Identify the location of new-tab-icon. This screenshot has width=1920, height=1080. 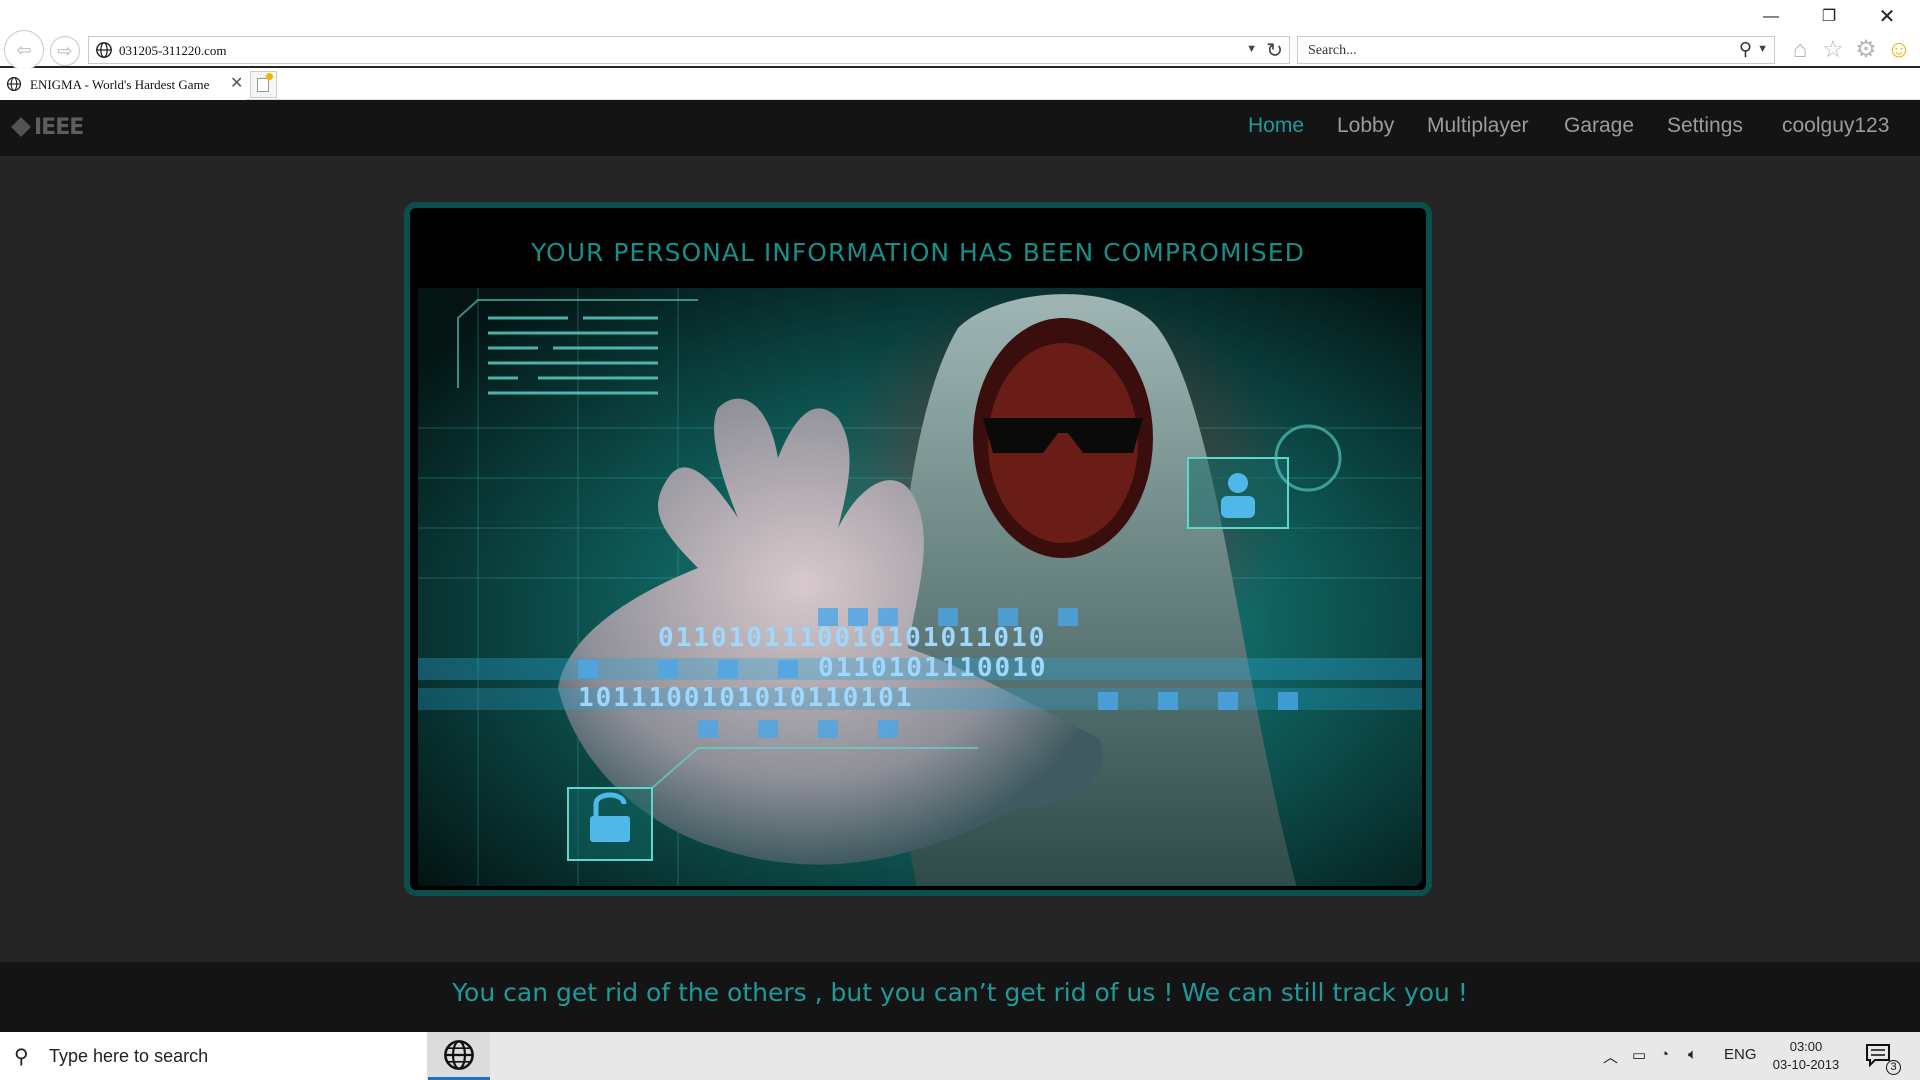
(263, 85).